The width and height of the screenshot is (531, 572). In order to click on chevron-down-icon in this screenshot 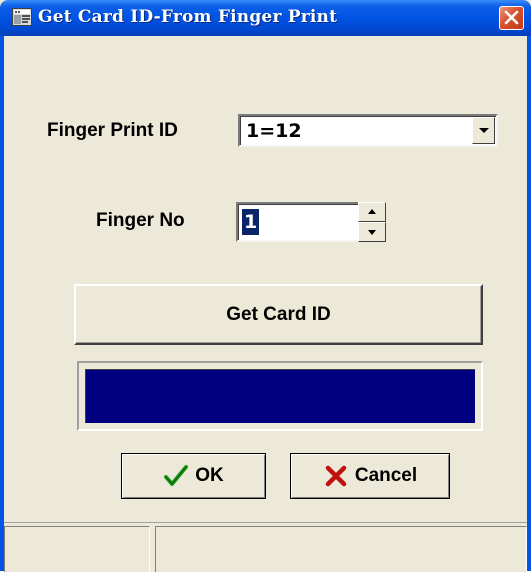, I will do `click(484, 130)`.